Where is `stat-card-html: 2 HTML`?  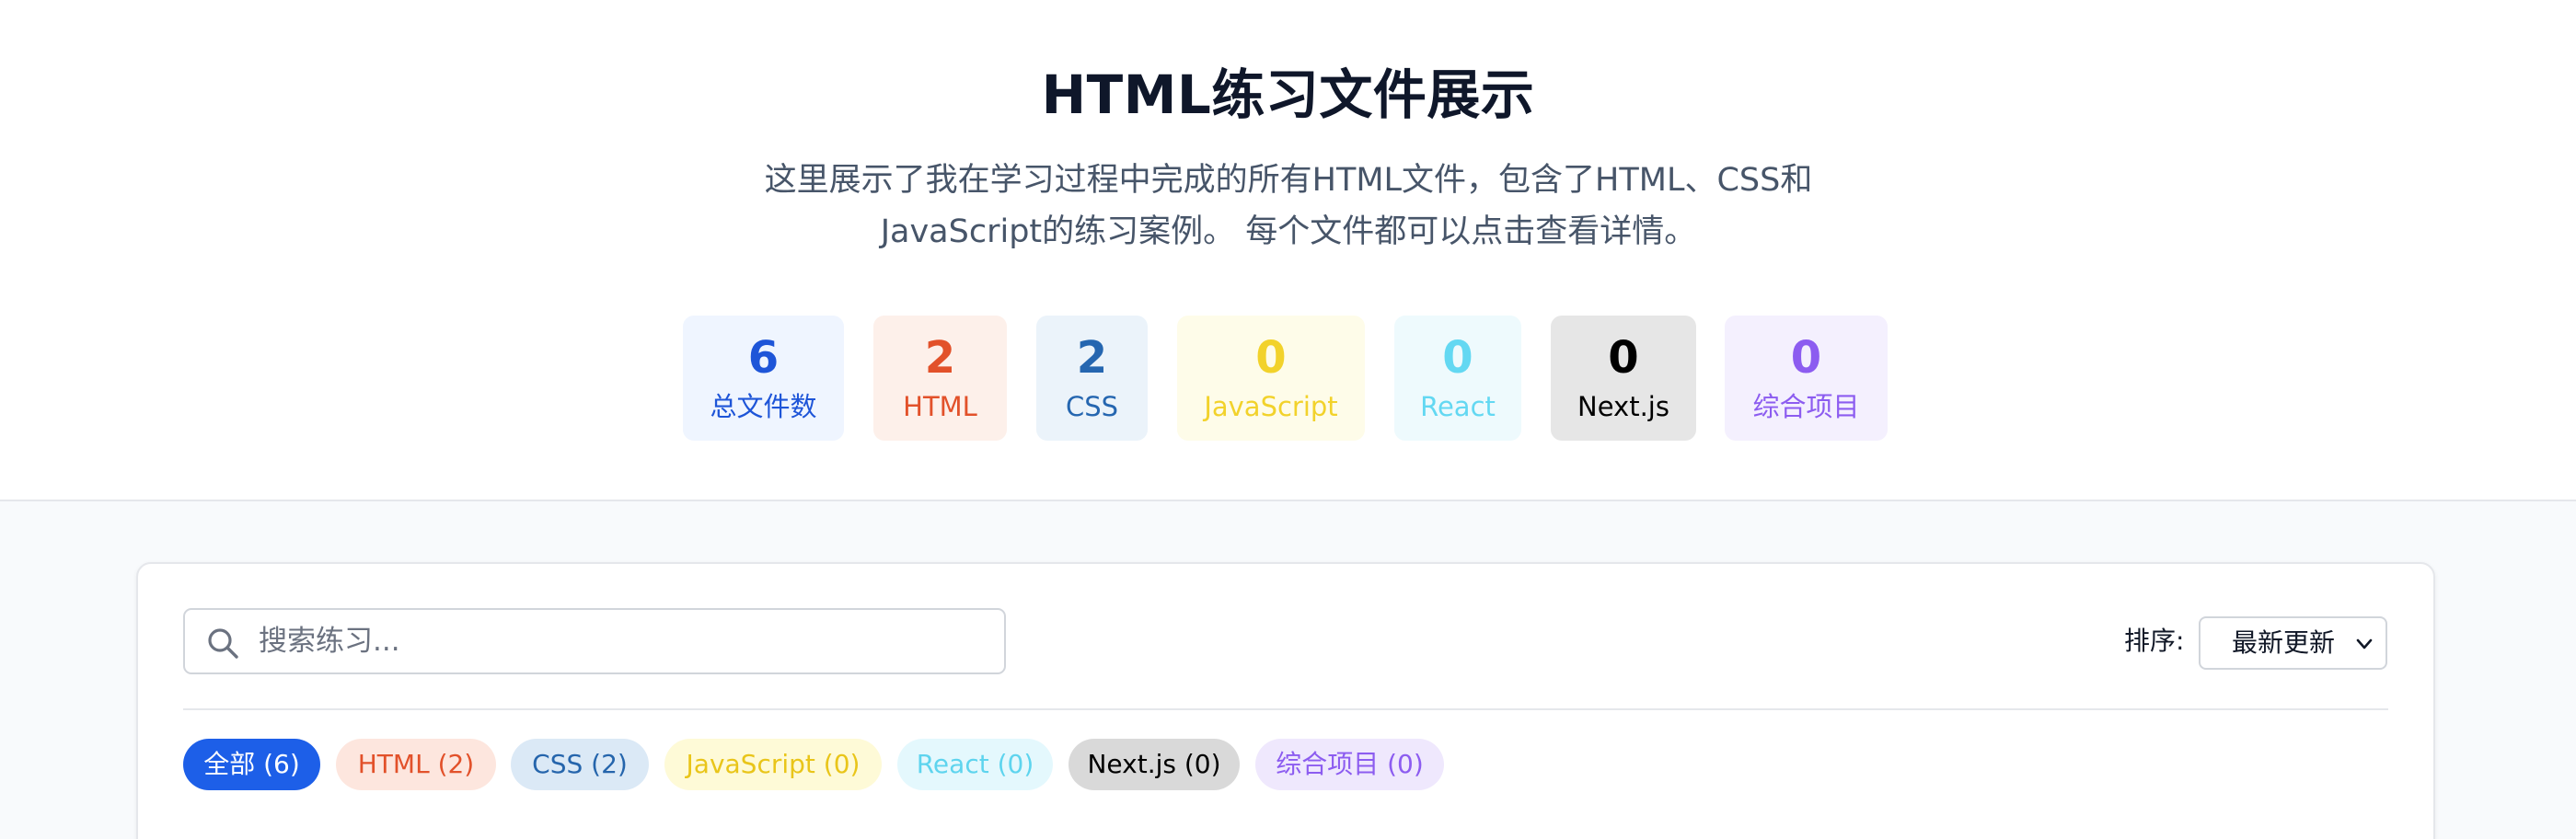 stat-card-html: 2 HTML is located at coordinates (940, 378).